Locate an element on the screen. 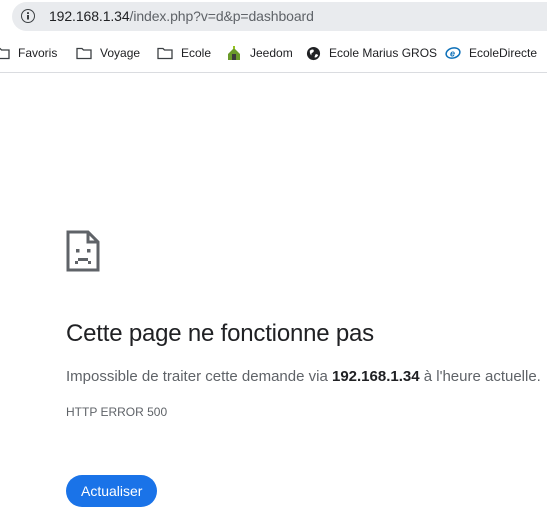  url-path: /index.php?v=d&p=dashboard is located at coordinates (221, 16).